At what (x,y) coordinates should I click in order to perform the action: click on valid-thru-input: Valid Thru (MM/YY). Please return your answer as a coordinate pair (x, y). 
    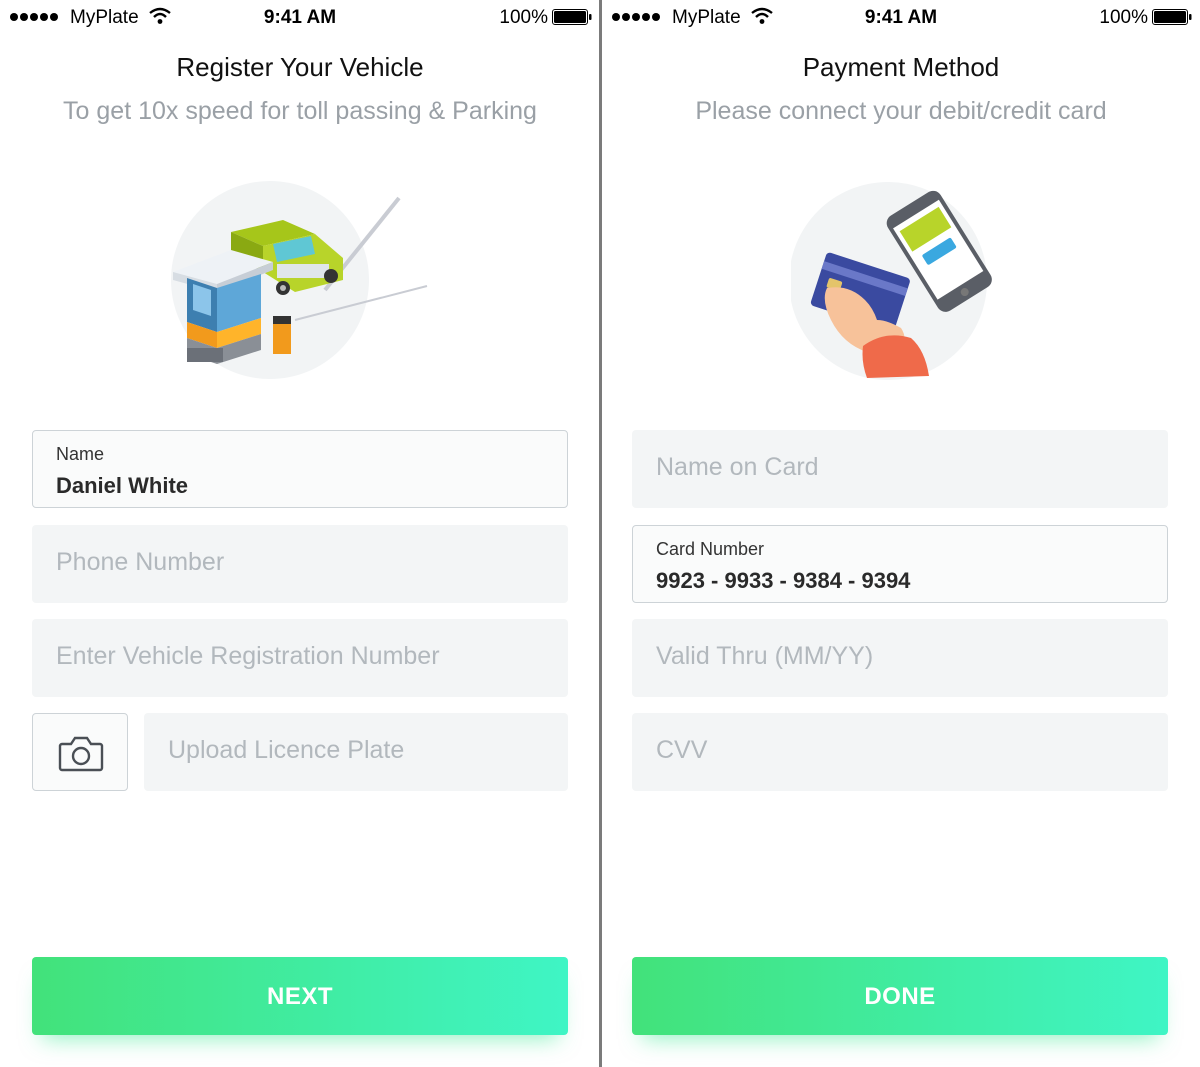
    Looking at the image, I should click on (900, 658).